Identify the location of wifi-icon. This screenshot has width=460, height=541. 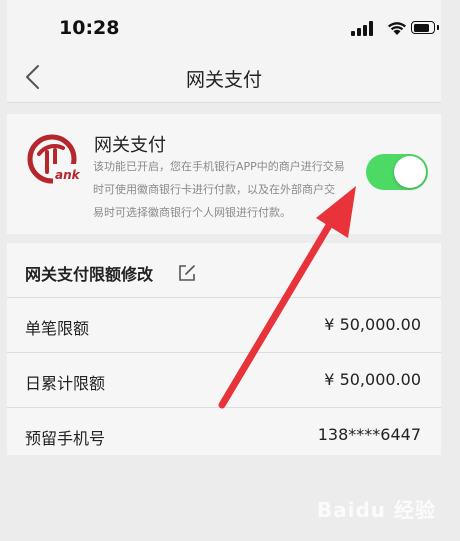
(397, 28).